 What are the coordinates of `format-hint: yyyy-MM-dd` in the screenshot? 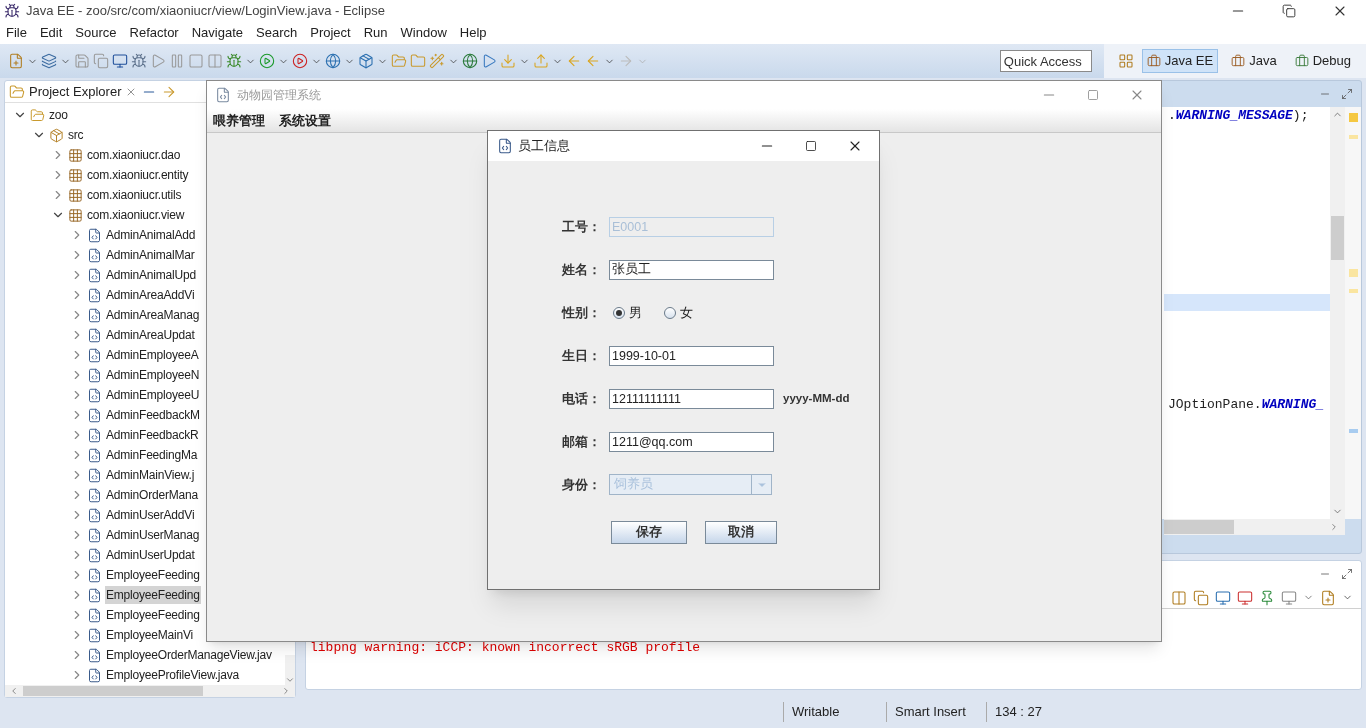 It's located at (816, 398).